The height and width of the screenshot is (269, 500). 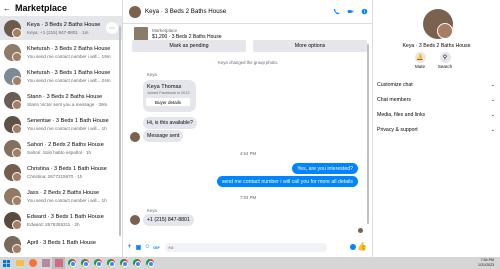 What do you see at coordinates (69, 56) in the screenshot?
I see `chat-preview: You send me contact number i will... 19m` at bounding box center [69, 56].